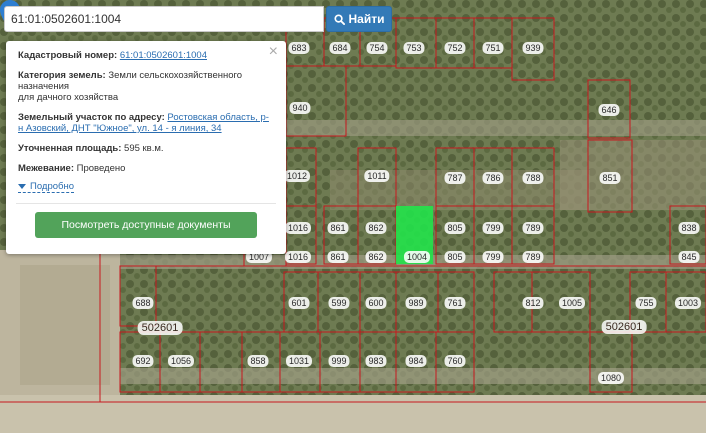 The width and height of the screenshot is (706, 433). Describe the element at coordinates (377, 48) in the screenshot. I see `parcel-label: 754` at that location.